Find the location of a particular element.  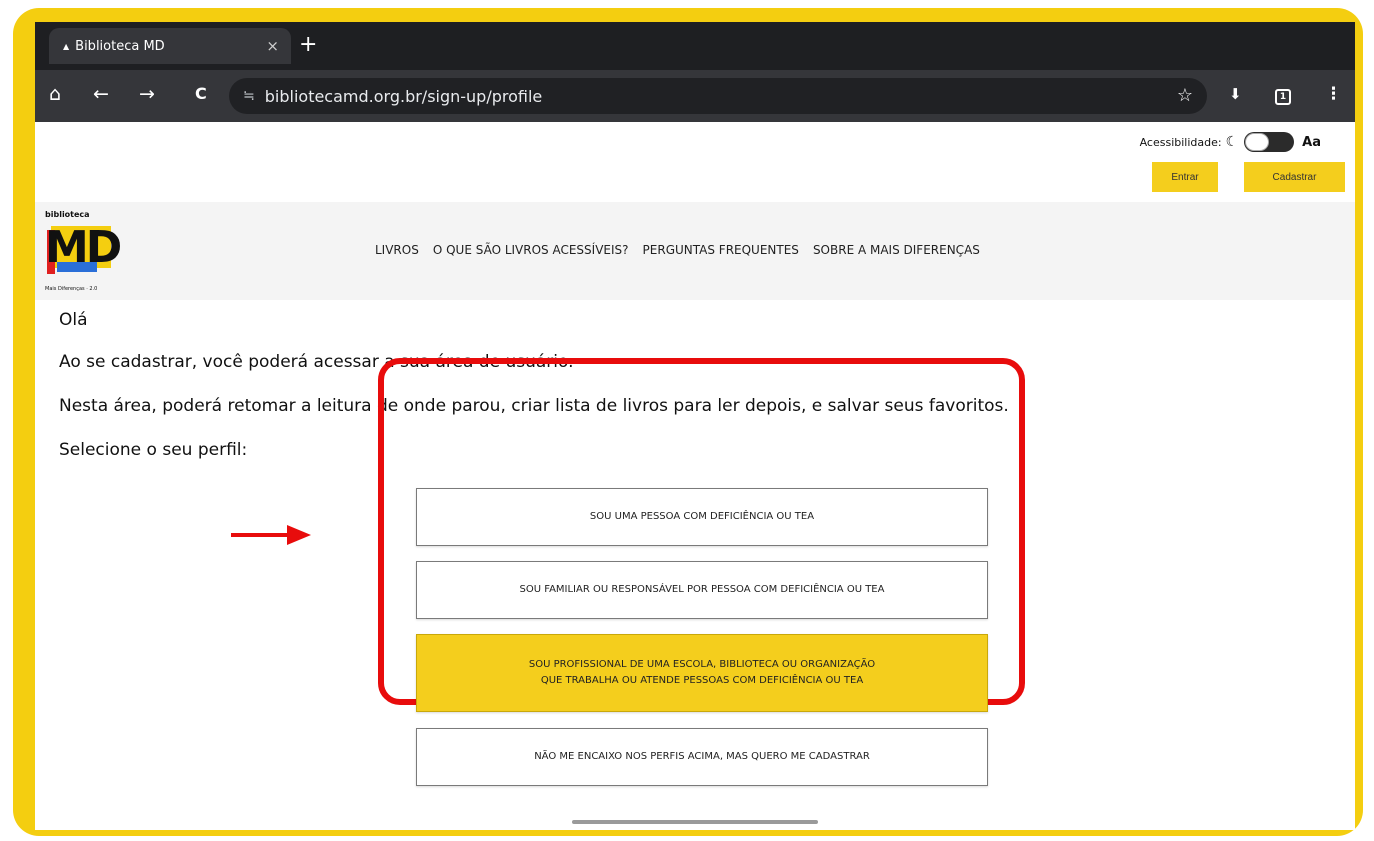

accessibility-bar: Acessibilidade: ☾ Aa is located at coordinates (1230, 142).